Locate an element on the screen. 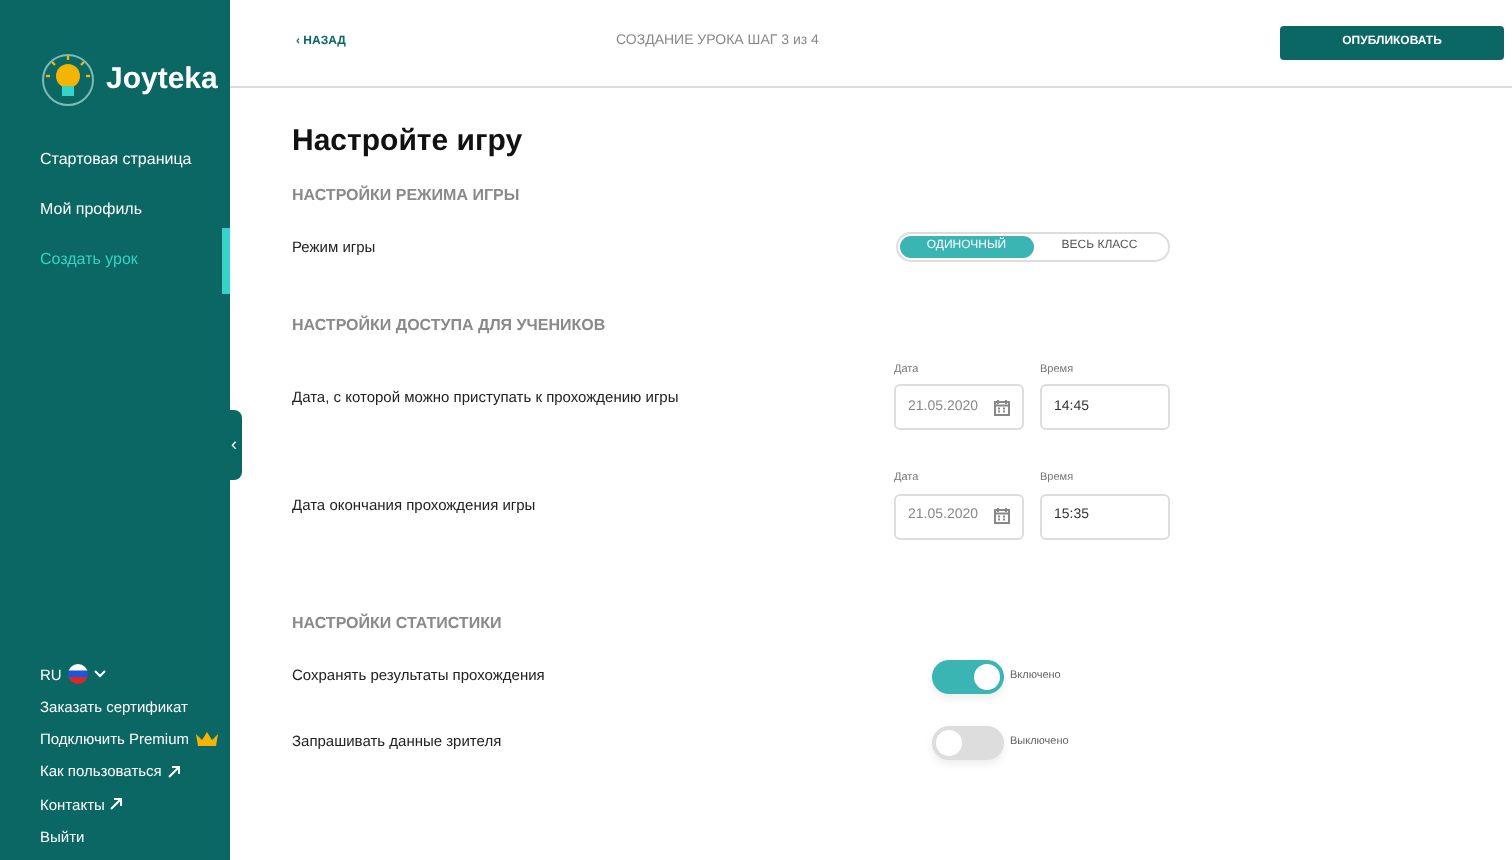 This screenshot has width=1512, height=860. page-title: Настройте игру is located at coordinates (408, 142).